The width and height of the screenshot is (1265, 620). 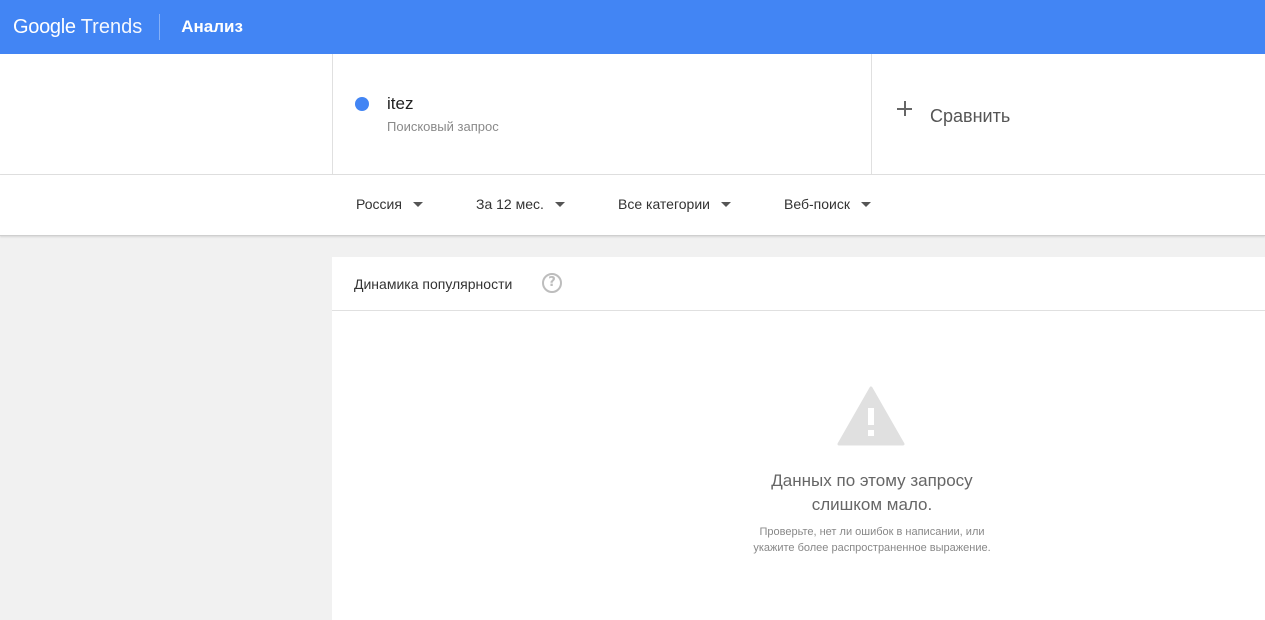 What do you see at coordinates (817, 204) in the screenshot?
I see `search-type-label: Веб-поиск` at bounding box center [817, 204].